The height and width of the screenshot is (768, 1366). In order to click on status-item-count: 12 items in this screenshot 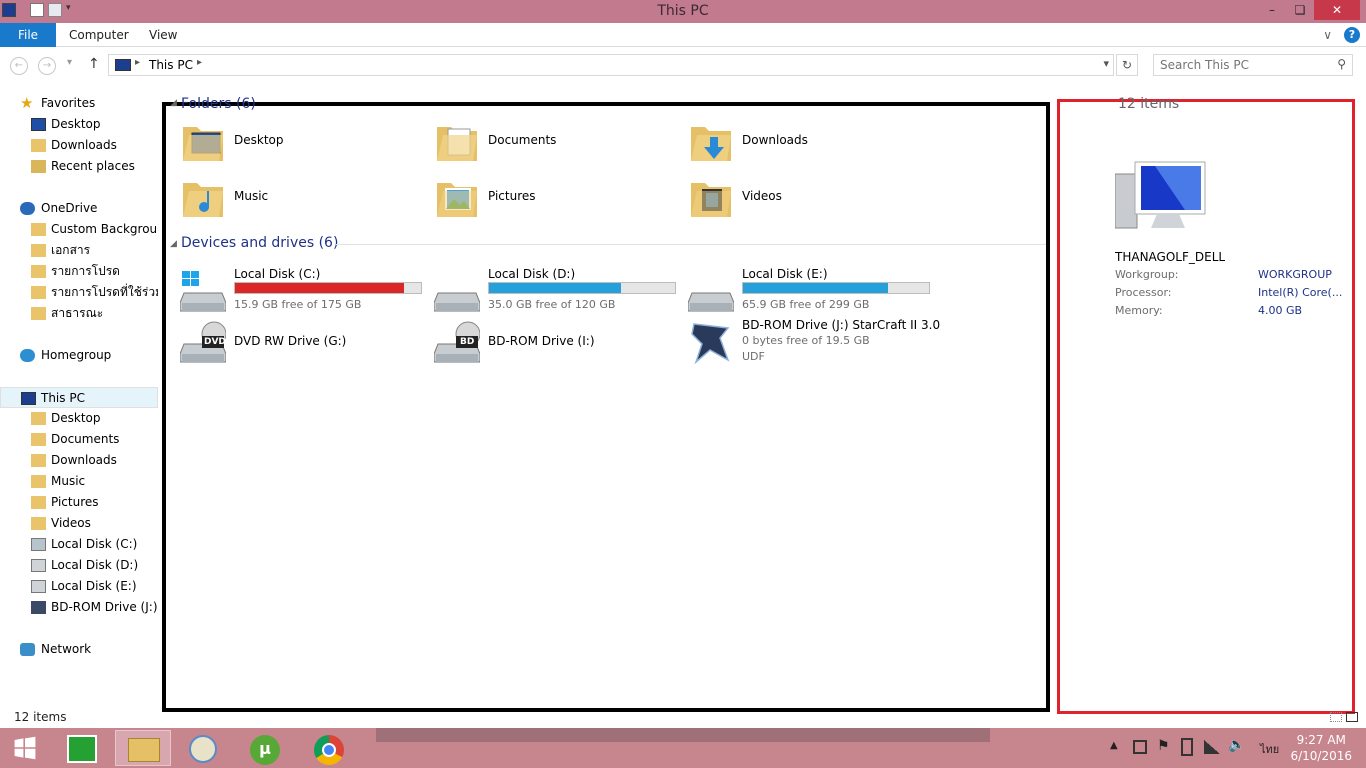, I will do `click(40, 717)`.